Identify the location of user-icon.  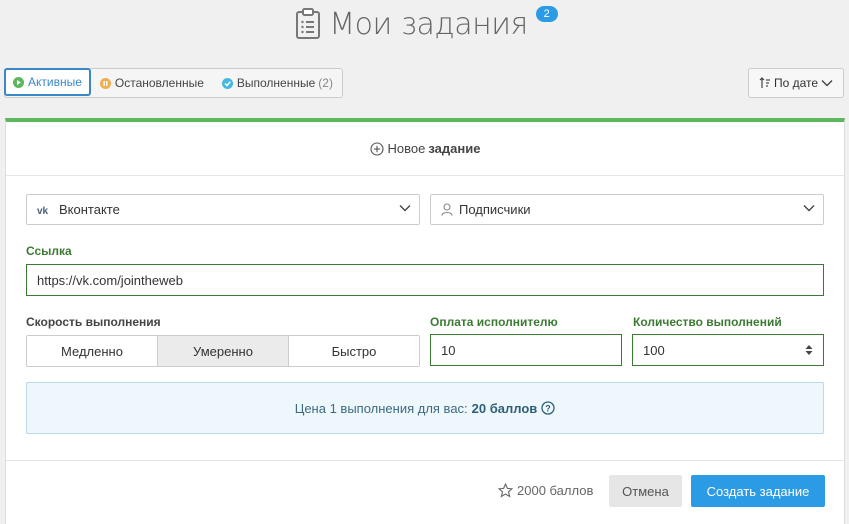
(447, 209).